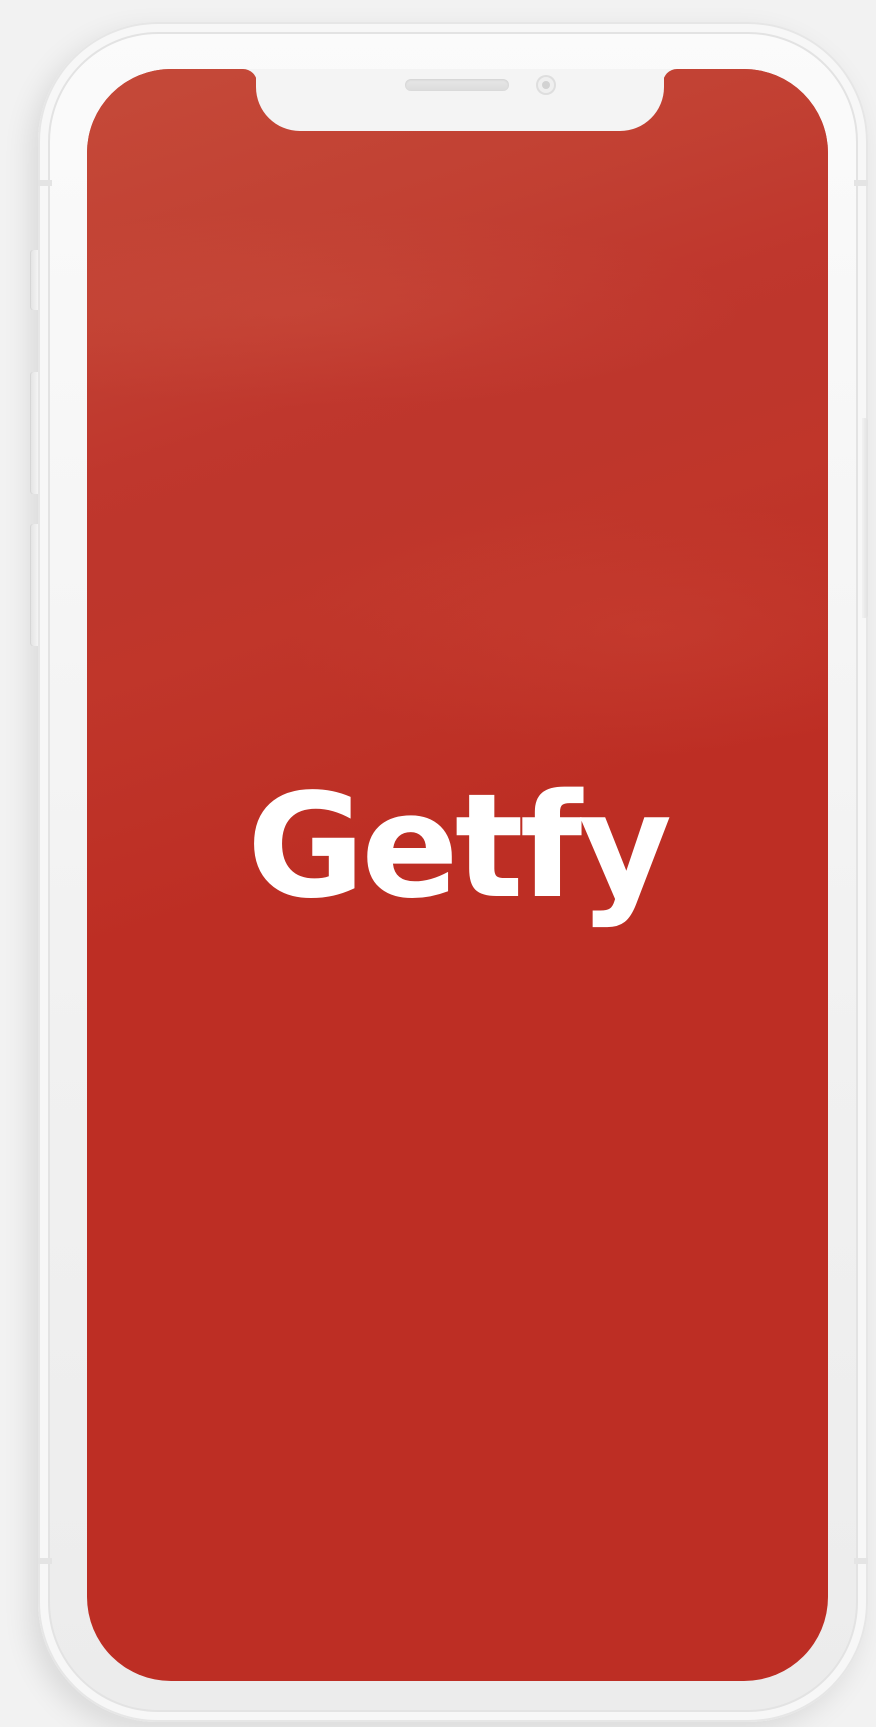 The height and width of the screenshot is (1727, 876). What do you see at coordinates (865, 518) in the screenshot?
I see `power-button` at bounding box center [865, 518].